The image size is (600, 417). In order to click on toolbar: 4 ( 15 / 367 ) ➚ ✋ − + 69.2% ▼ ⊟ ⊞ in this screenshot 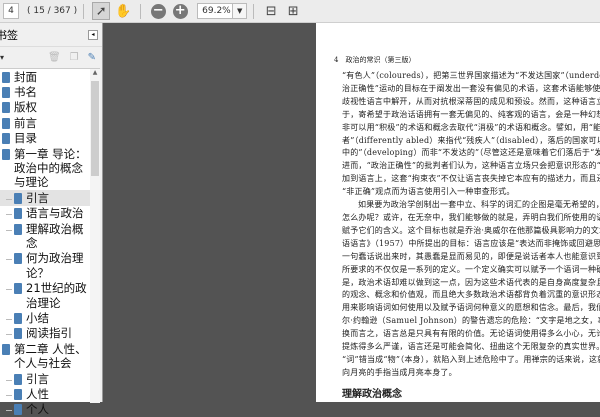, I will do `click(300, 11)`.